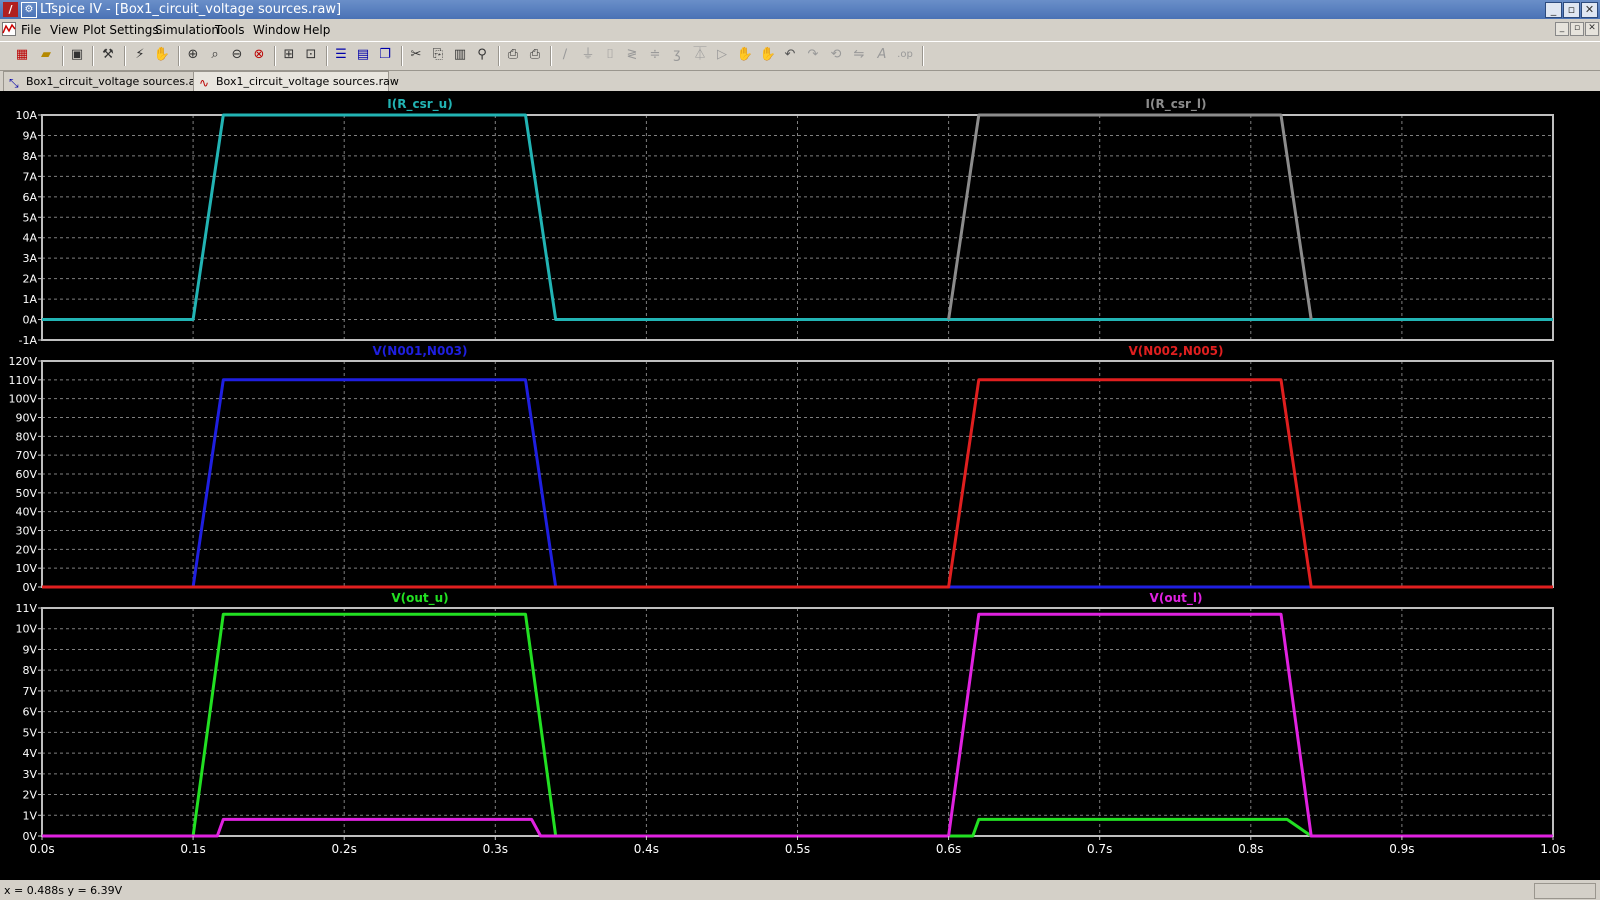 This screenshot has width=1600, height=900. Describe the element at coordinates (26, 531) in the screenshot. I see `y-tick-label: 30V` at that location.